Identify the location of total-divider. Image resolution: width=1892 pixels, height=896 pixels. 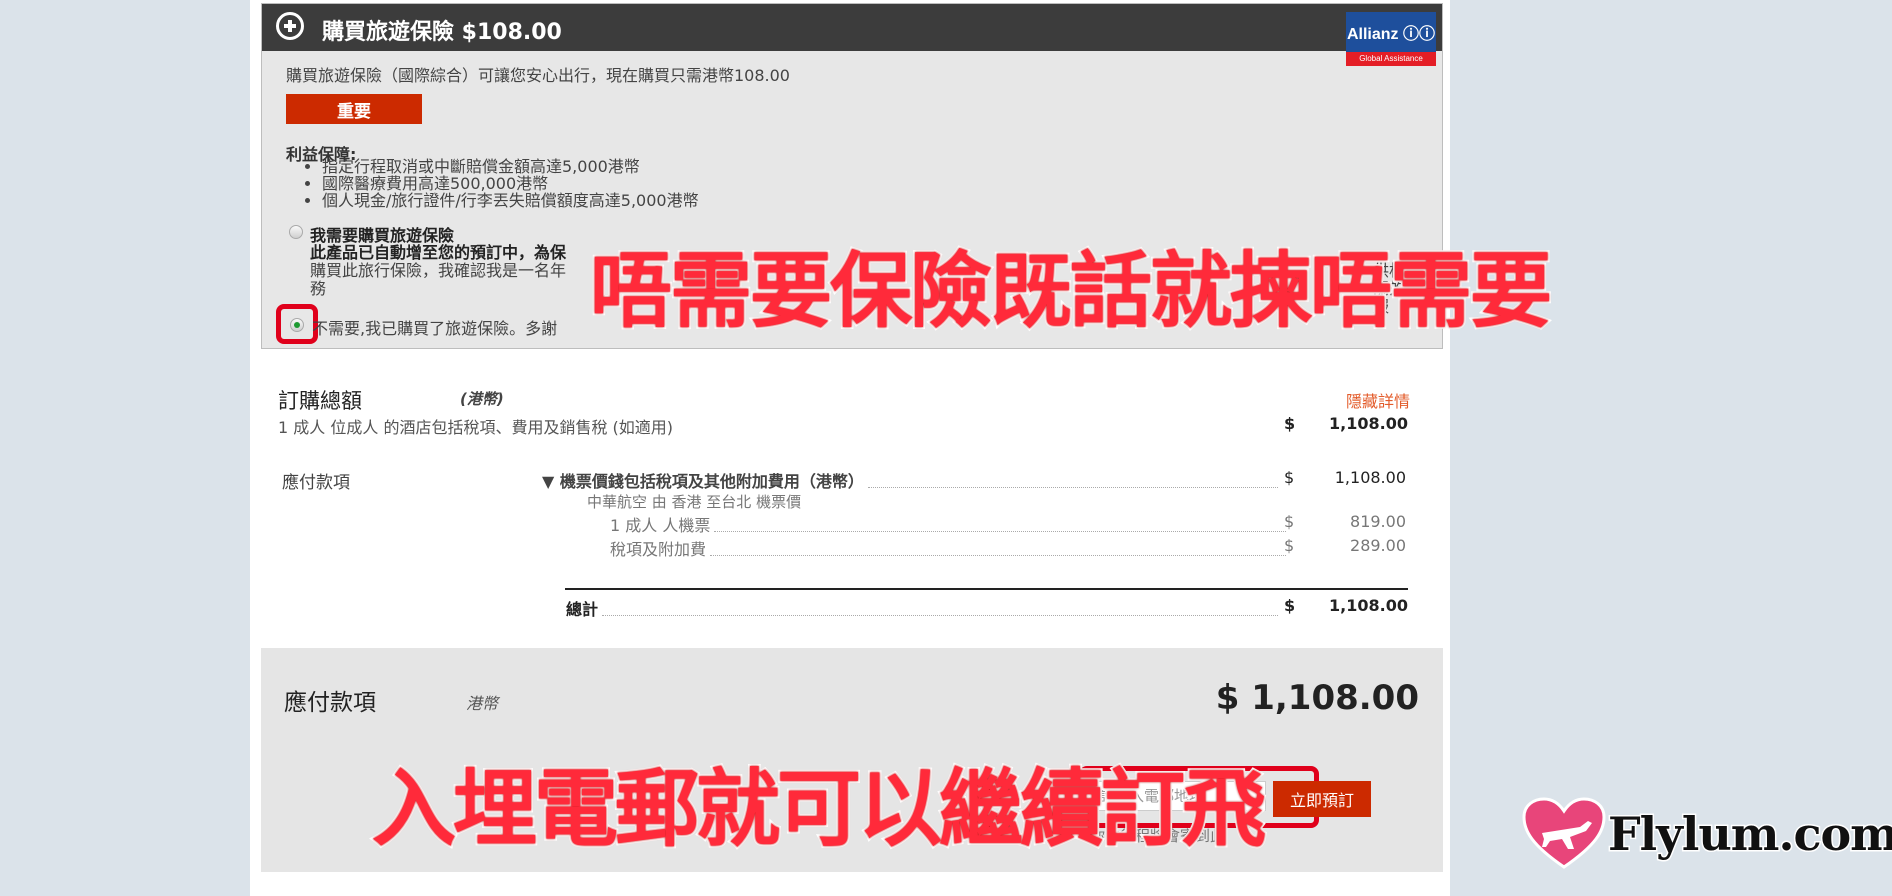
(986, 589).